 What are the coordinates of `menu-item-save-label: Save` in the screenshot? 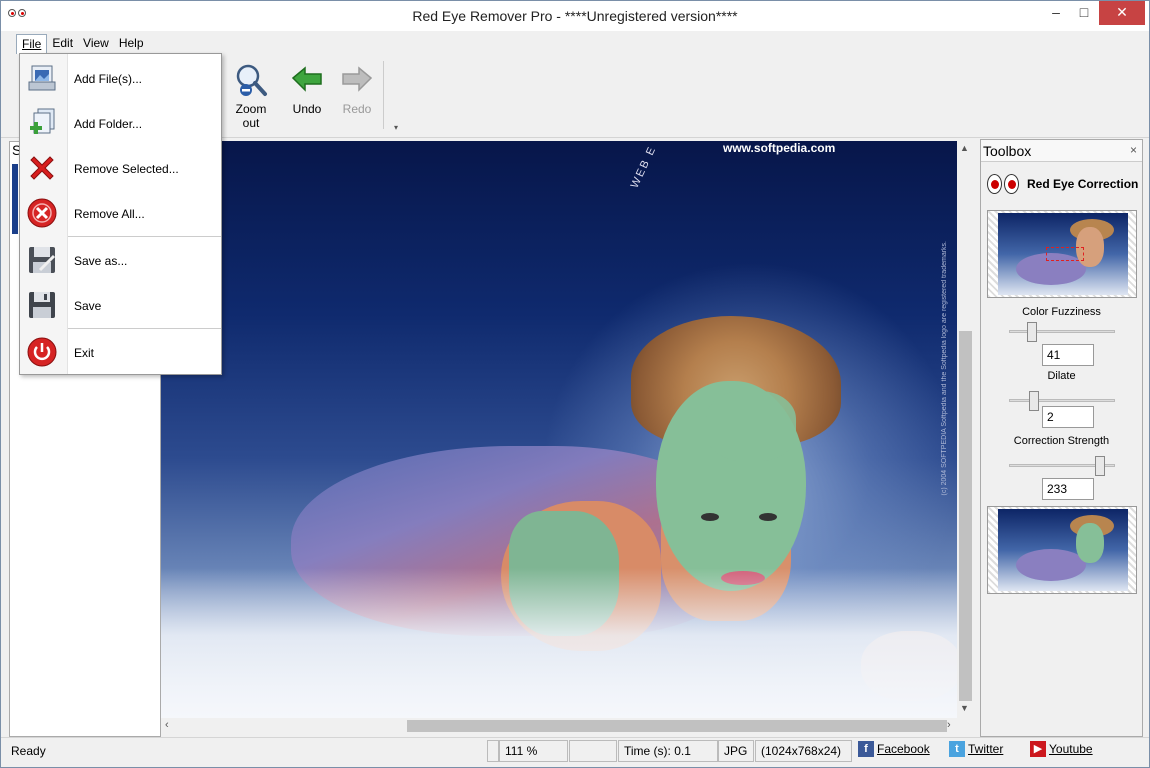 It's located at (88, 306).